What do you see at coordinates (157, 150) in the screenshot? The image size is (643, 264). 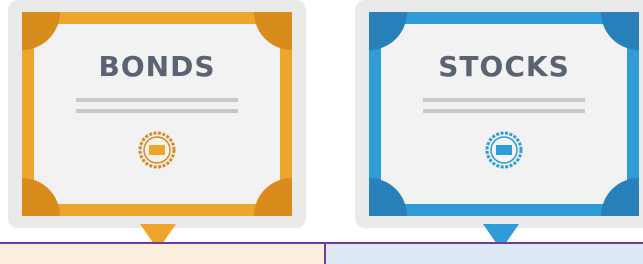 I see `bonds-seal-icon` at bounding box center [157, 150].